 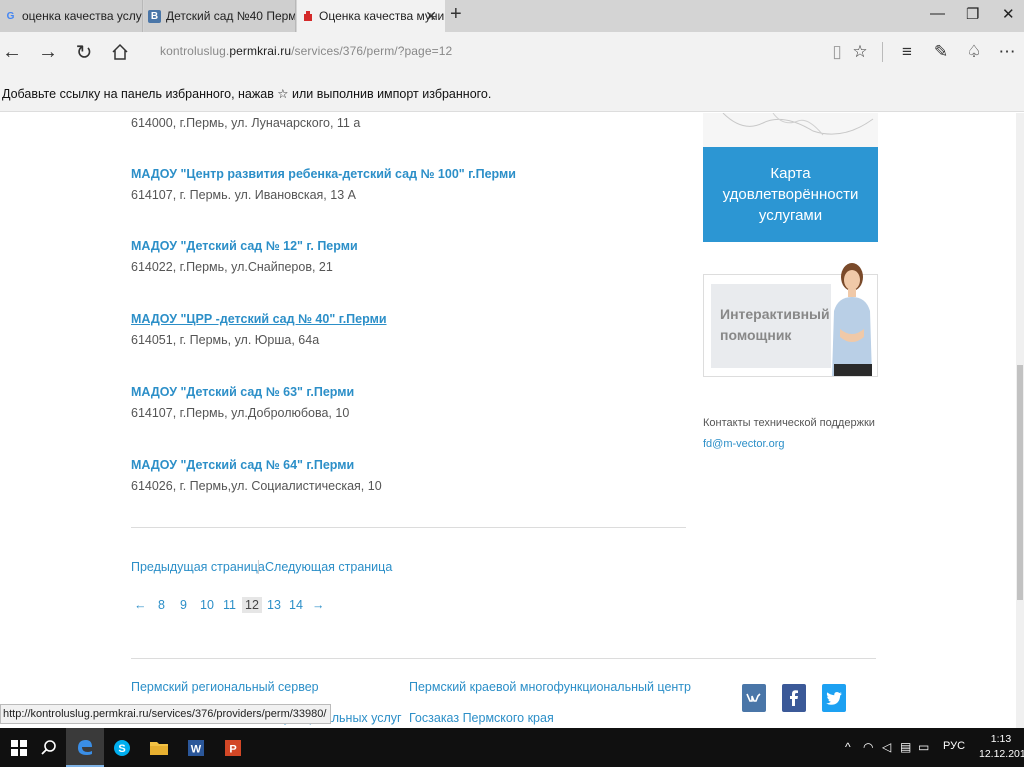 What do you see at coordinates (246, 123) in the screenshot?
I see `provider-address: 614000, г.Пермь, ул. Луначарского, 11 а` at bounding box center [246, 123].